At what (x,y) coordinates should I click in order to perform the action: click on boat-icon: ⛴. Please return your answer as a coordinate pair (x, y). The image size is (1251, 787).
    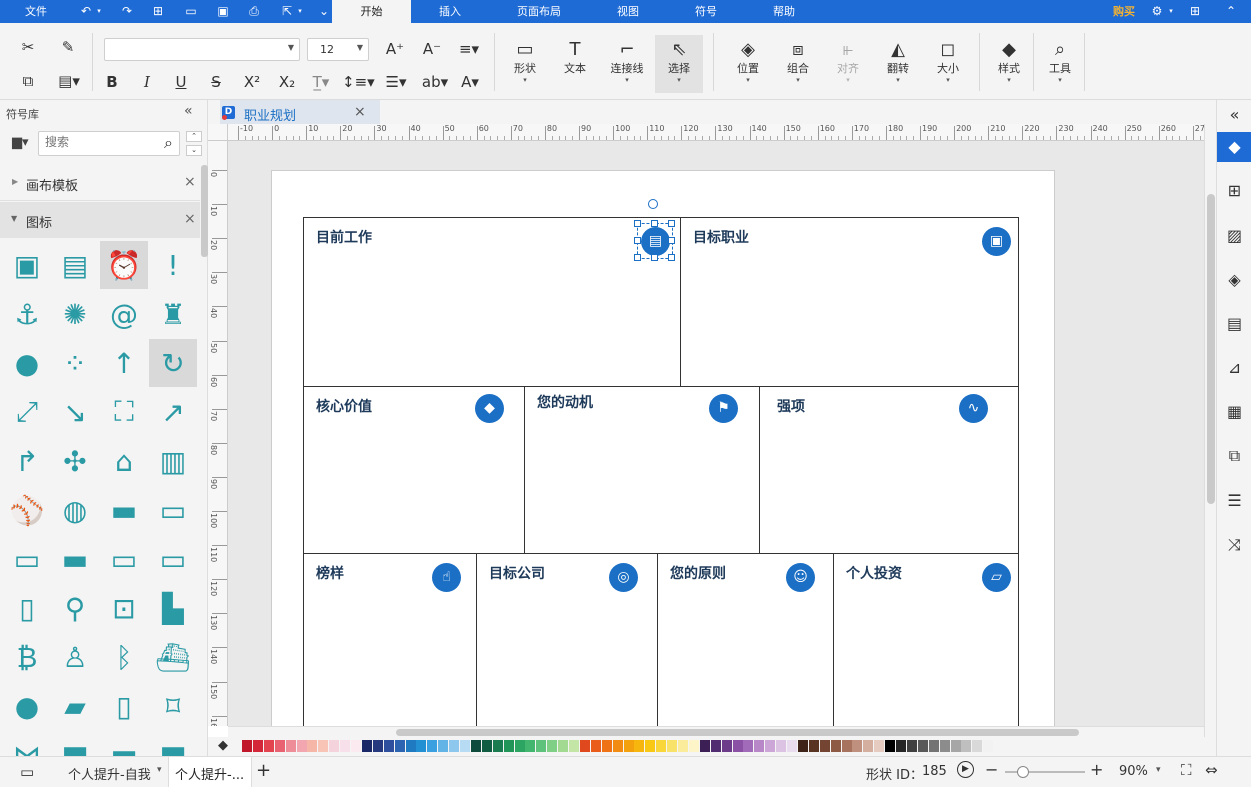
    Looking at the image, I should click on (173, 657).